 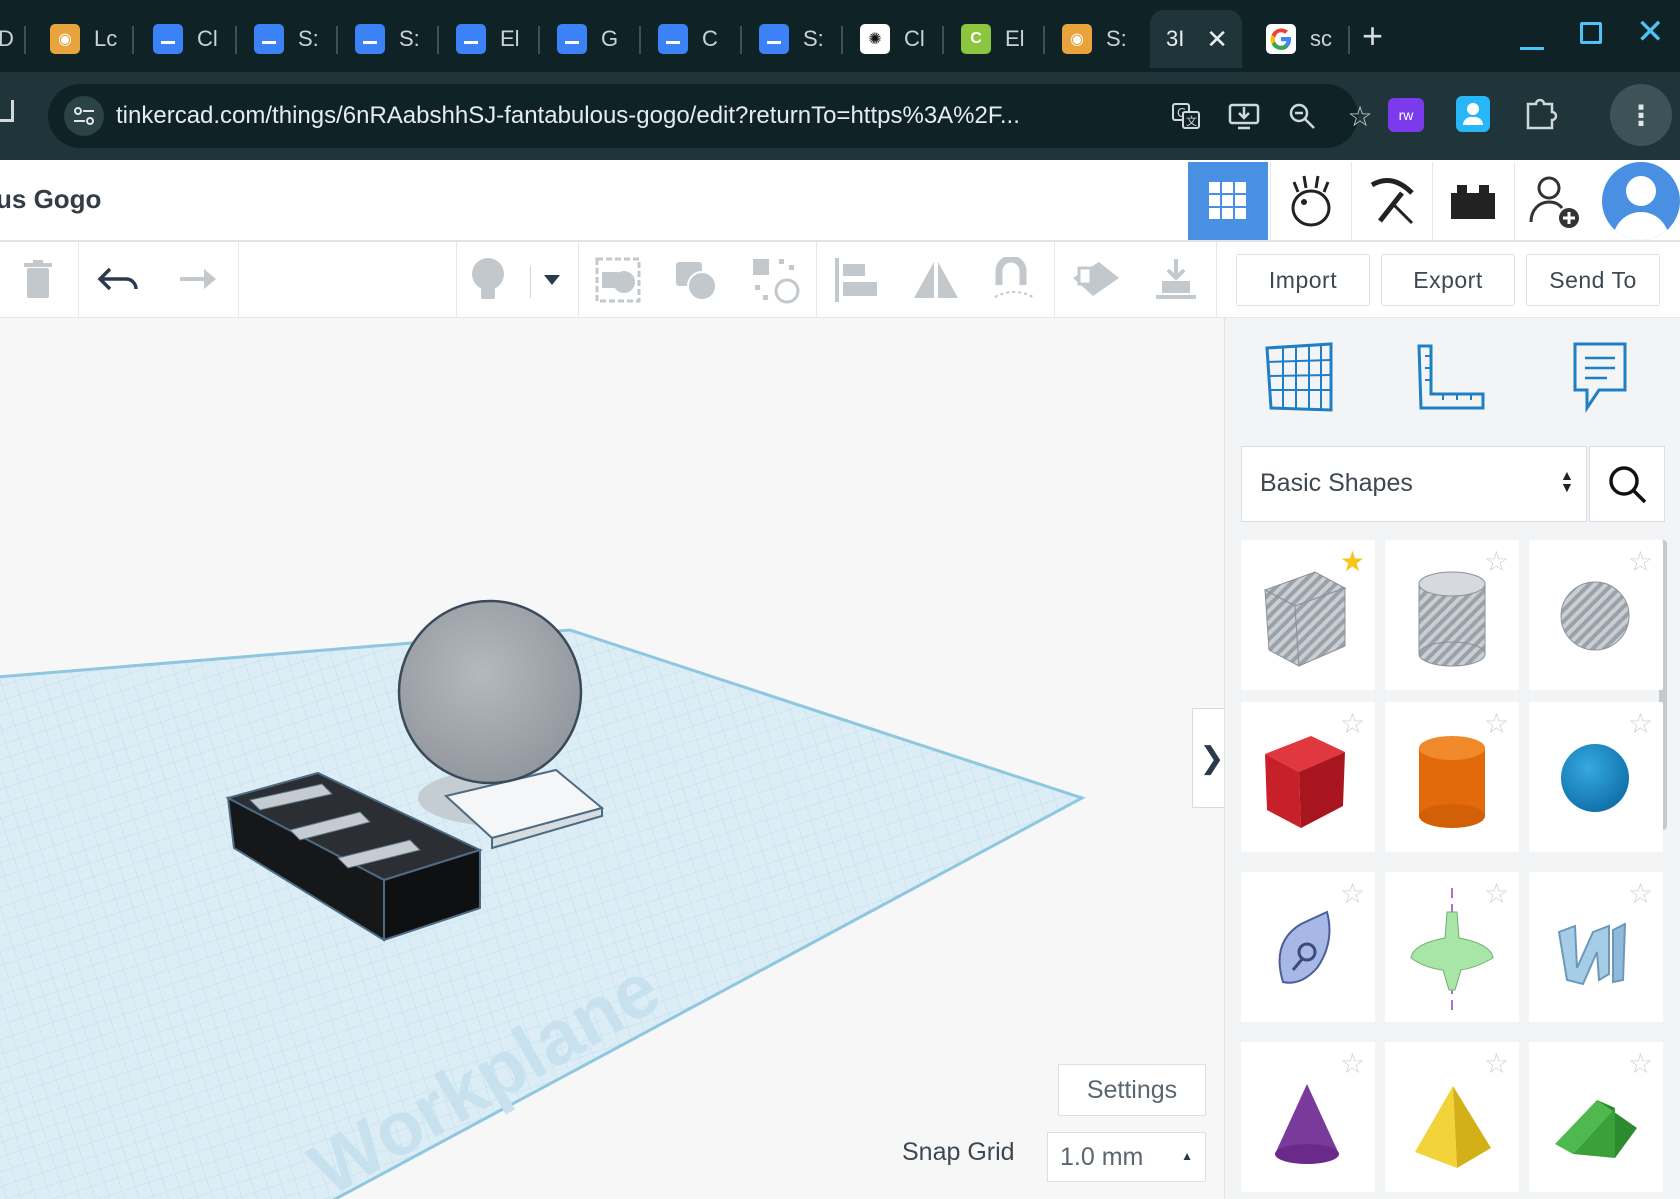 What do you see at coordinates (7, 111) in the screenshot?
I see `home-icon` at bounding box center [7, 111].